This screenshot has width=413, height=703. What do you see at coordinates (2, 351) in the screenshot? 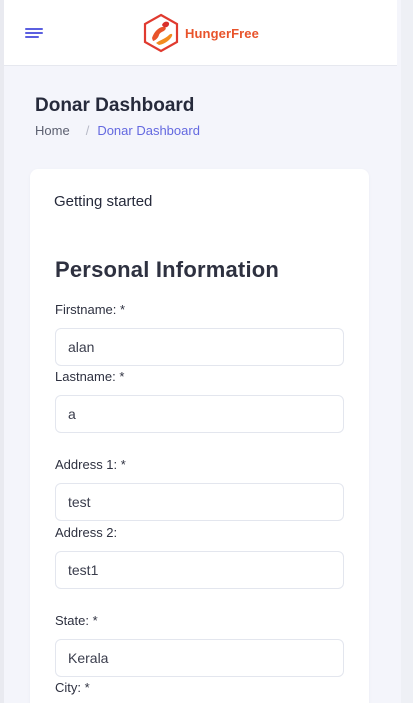
I see `window-left-edge` at bounding box center [2, 351].